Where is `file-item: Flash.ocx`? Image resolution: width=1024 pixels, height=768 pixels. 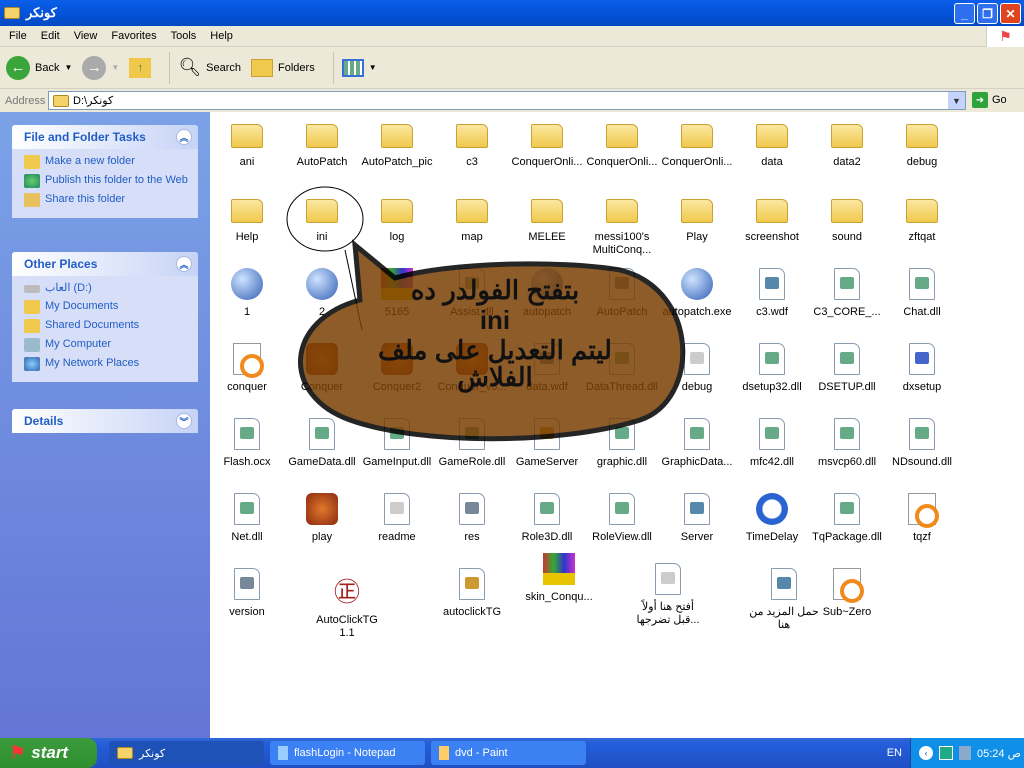
file-item: Flash.ocx is located at coordinates (247, 443).